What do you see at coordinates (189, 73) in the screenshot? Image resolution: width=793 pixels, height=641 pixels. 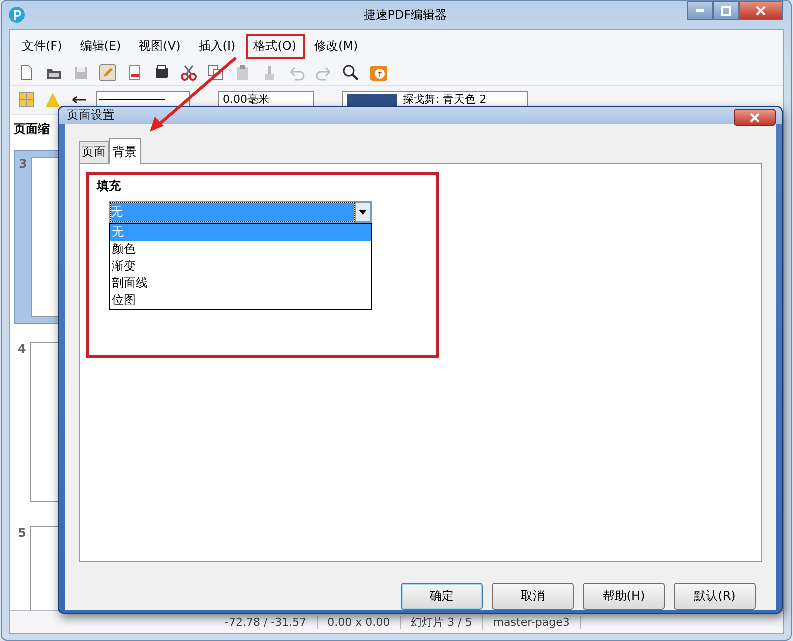 I see `scissors-icon` at bounding box center [189, 73].